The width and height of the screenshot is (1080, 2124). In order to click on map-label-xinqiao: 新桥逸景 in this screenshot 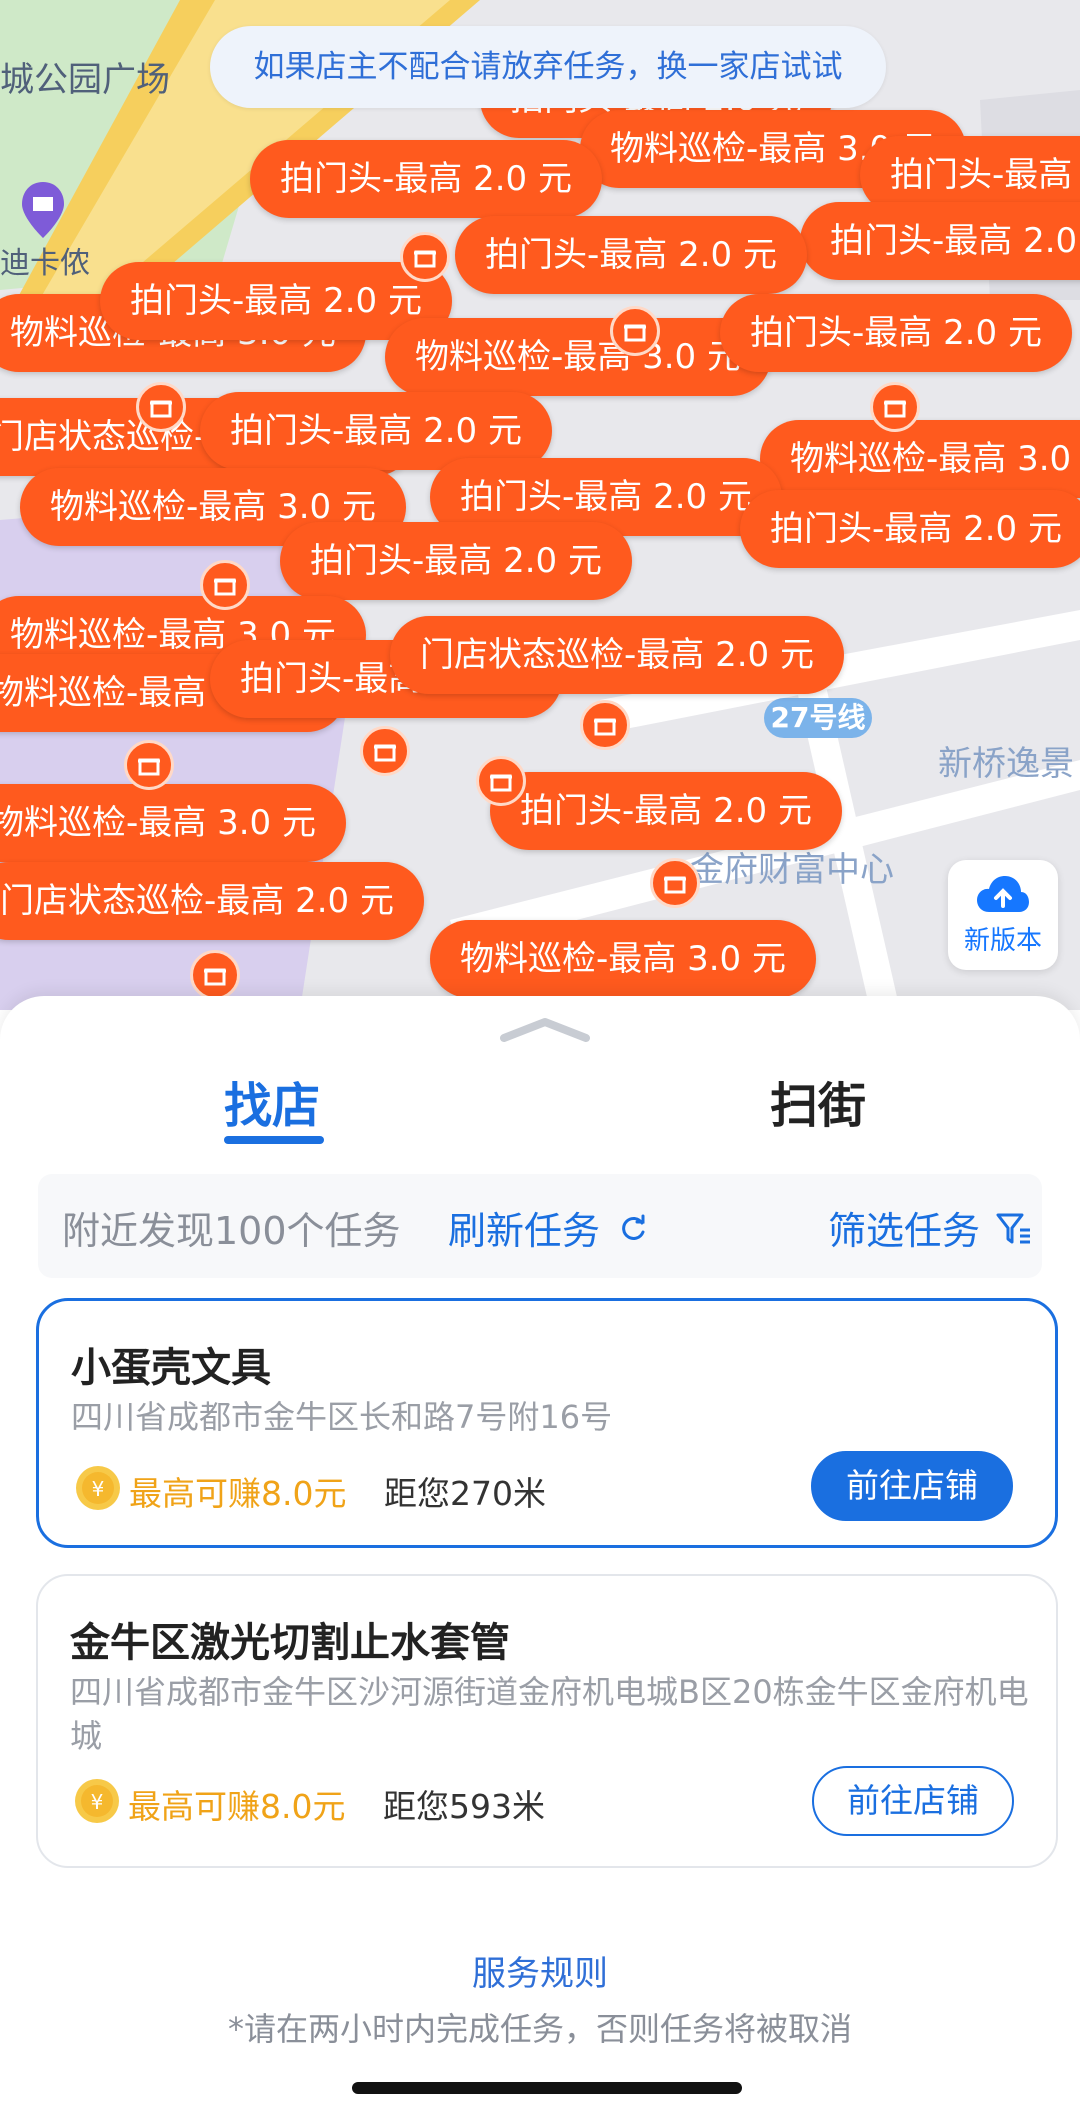, I will do `click(1006, 764)`.